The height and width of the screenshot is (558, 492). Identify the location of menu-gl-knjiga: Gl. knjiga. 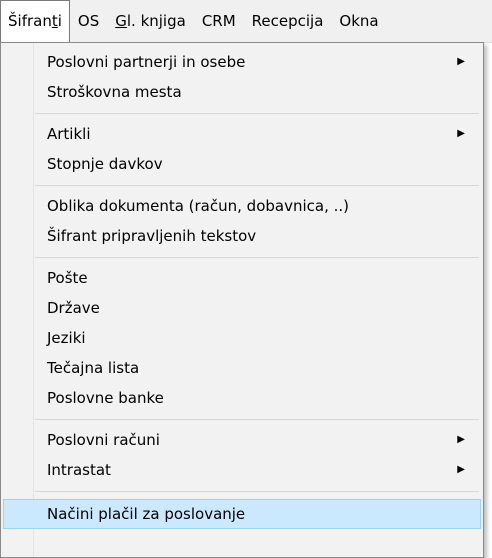
(150, 21).